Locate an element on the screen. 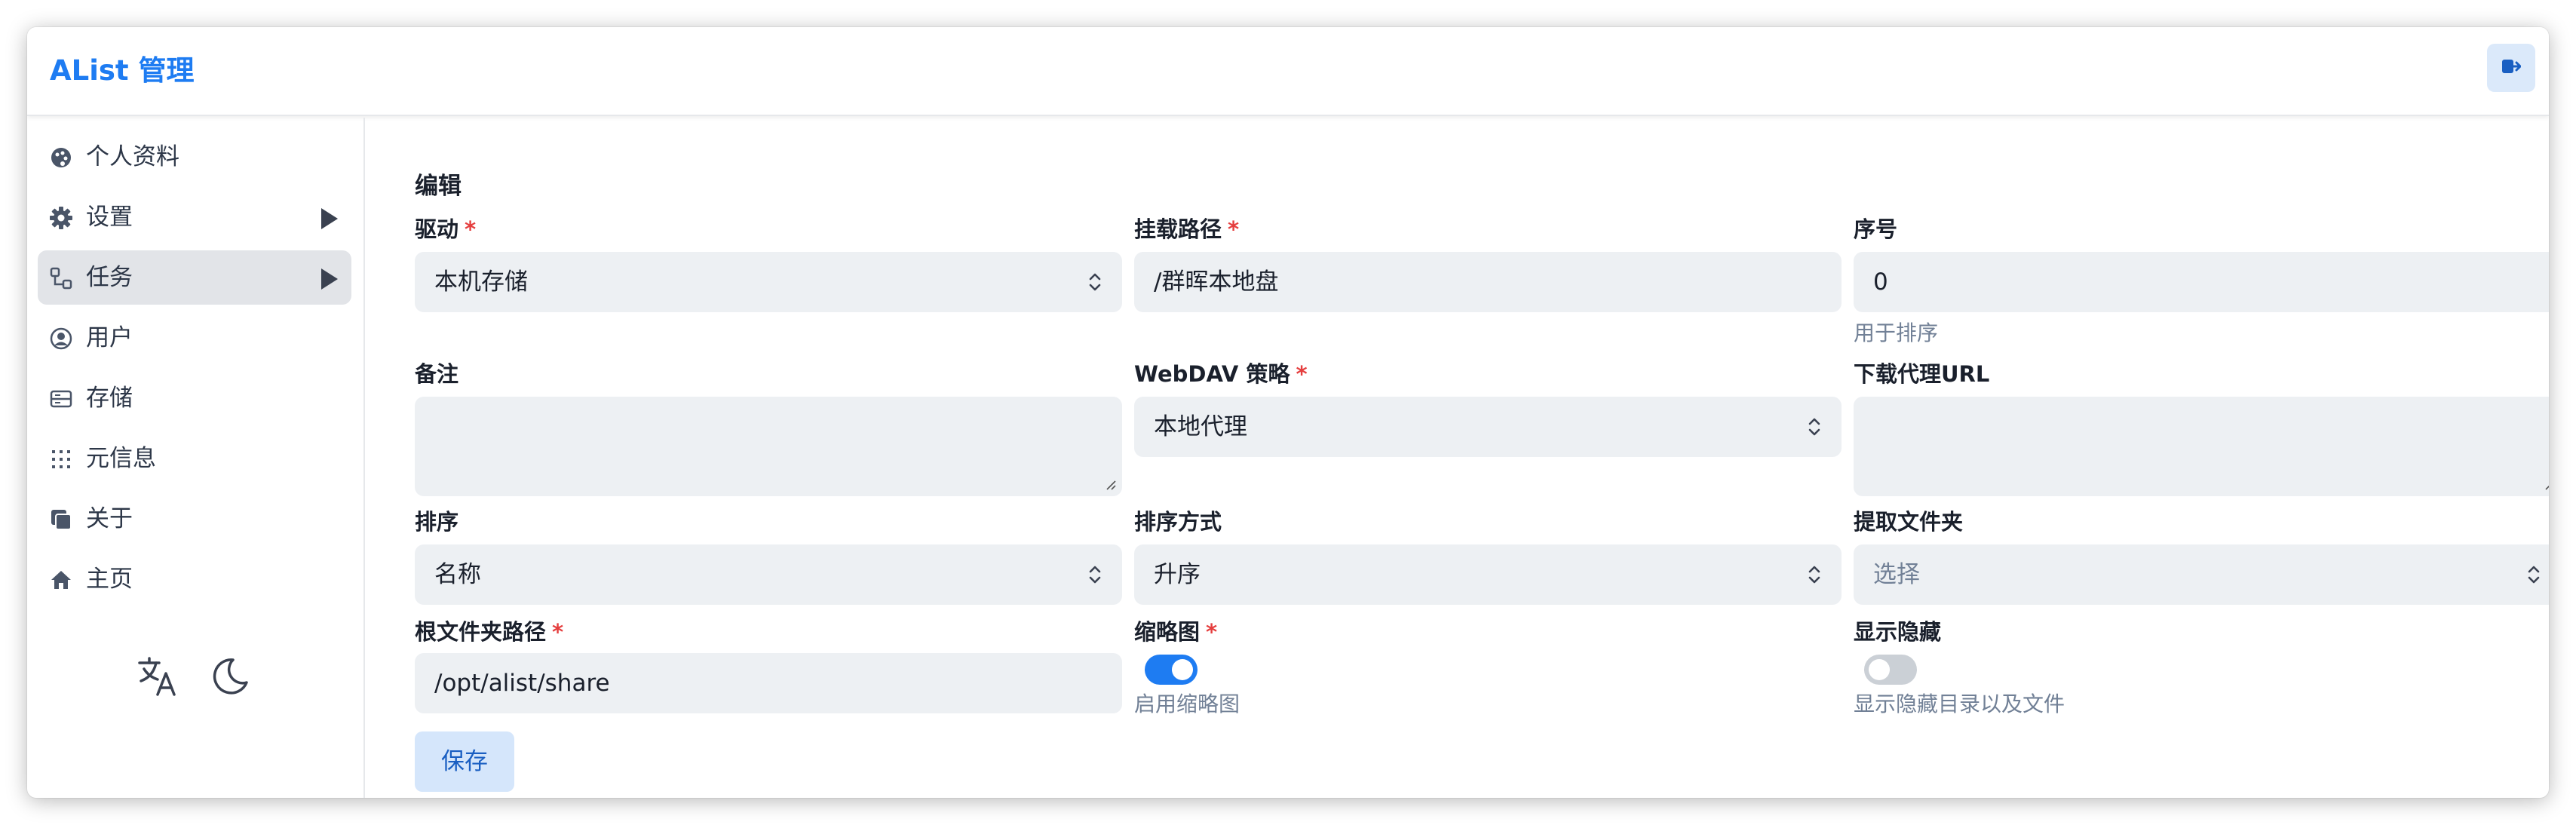 The image size is (2576, 825). sidebar-item-label: 存储 is located at coordinates (109, 398).